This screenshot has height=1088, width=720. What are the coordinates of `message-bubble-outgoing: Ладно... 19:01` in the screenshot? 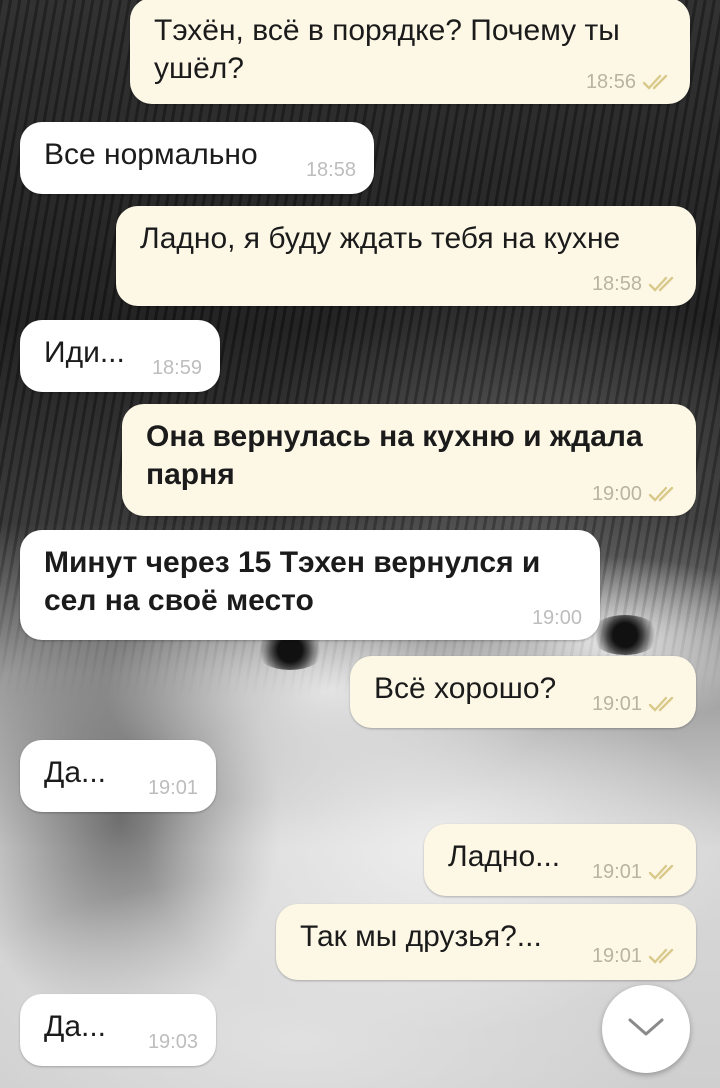 It's located at (560, 860).